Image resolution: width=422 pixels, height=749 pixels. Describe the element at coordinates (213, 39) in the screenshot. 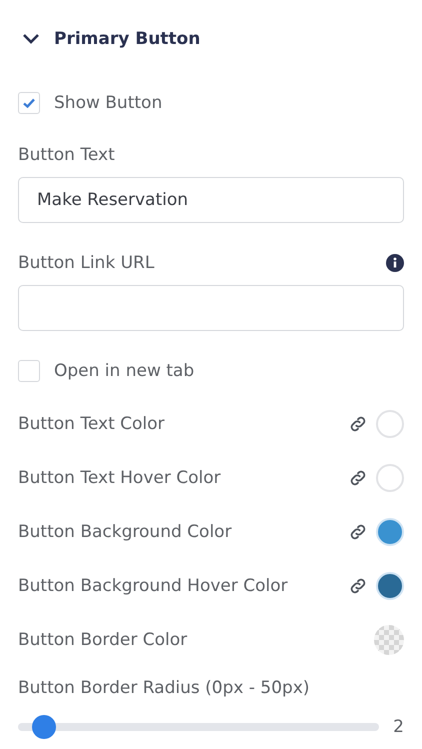

I see `section-header: Primary Button` at that location.